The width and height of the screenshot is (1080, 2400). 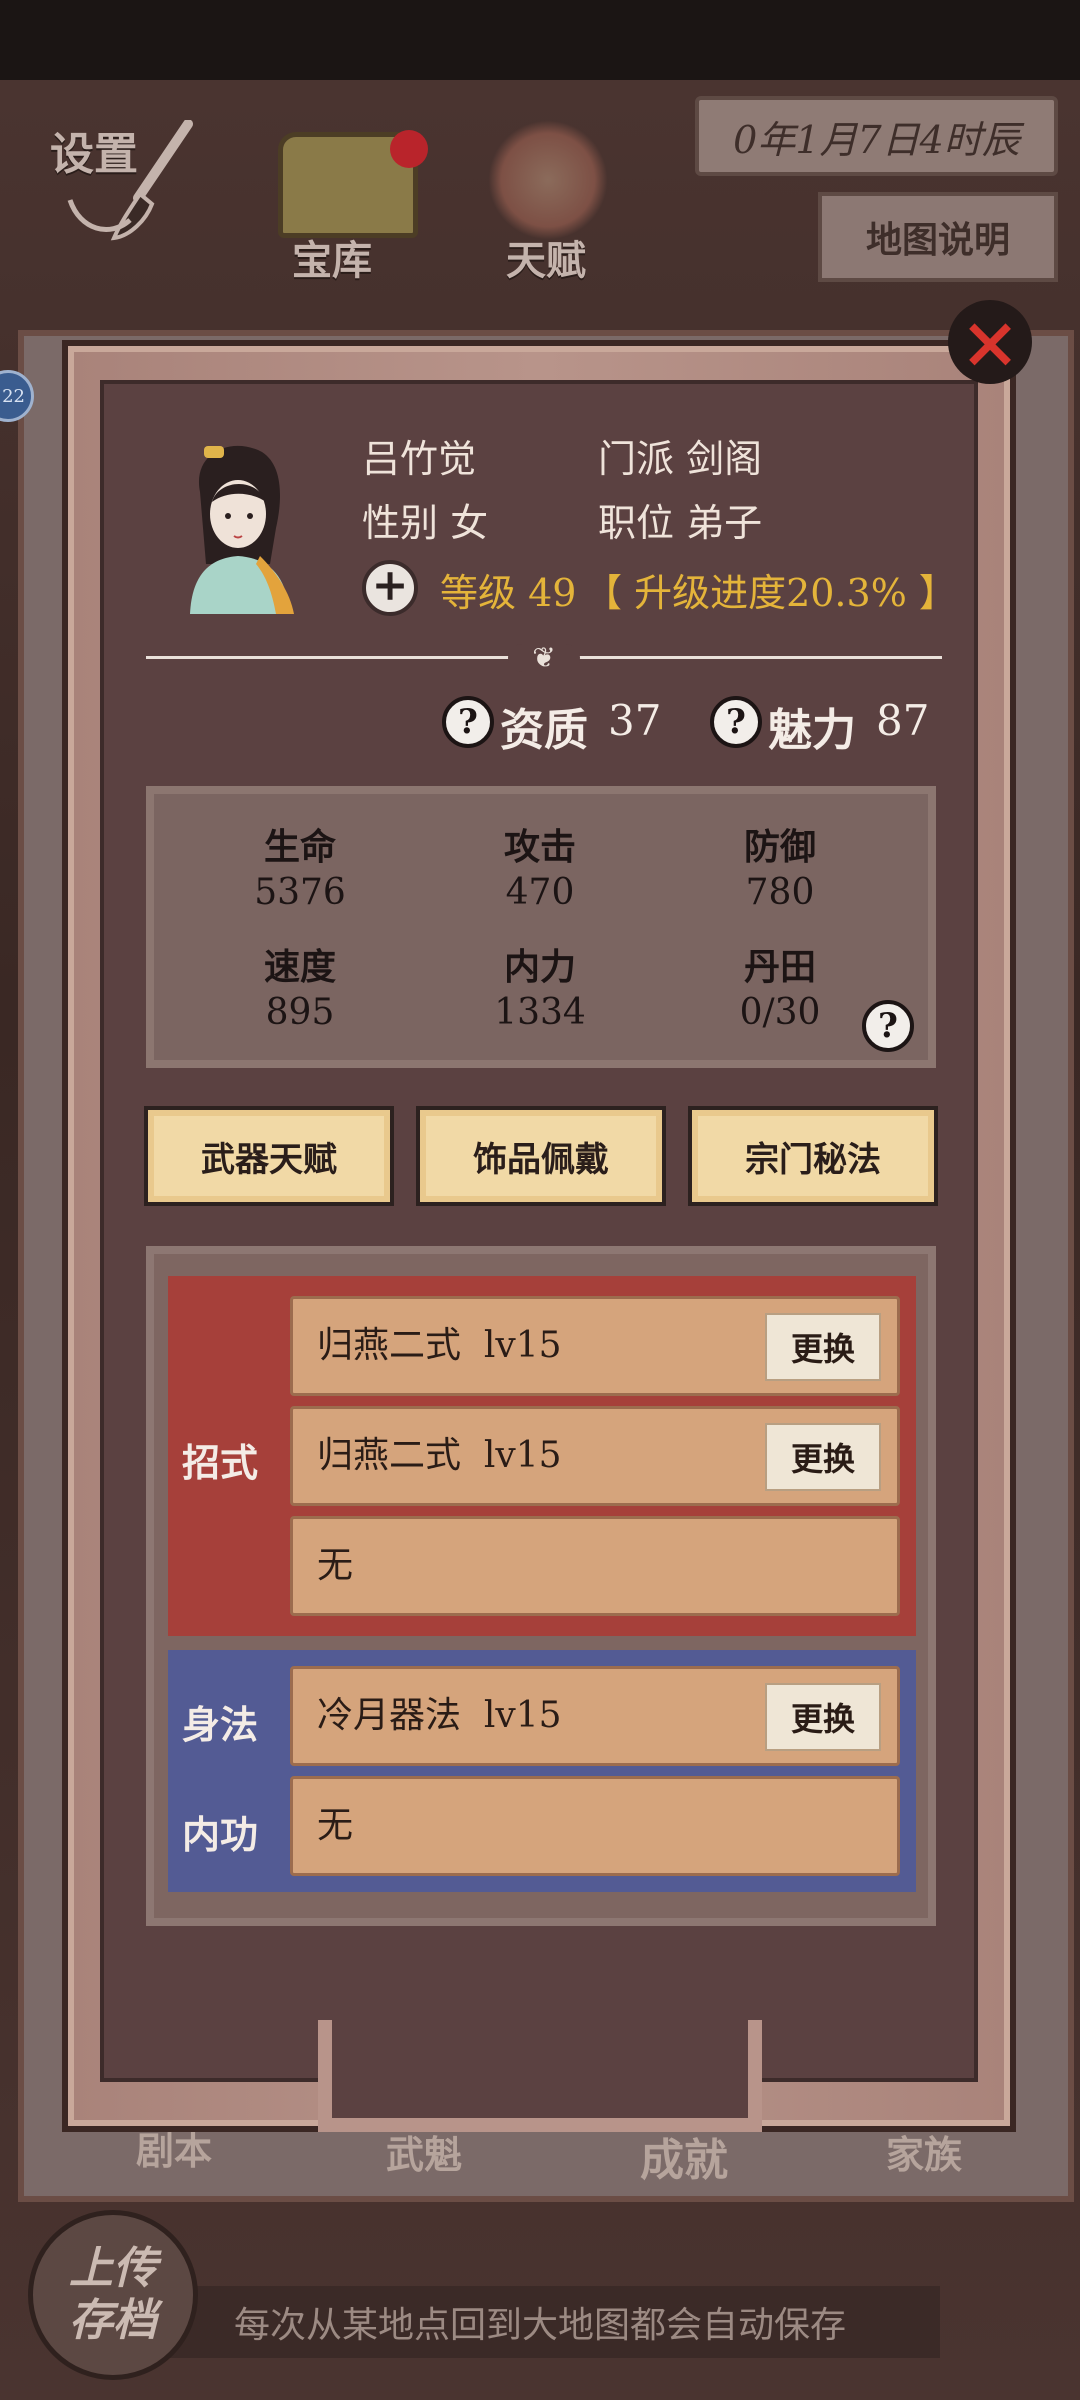 I want to click on moves-label: 招式, so click(x=220, y=1462).